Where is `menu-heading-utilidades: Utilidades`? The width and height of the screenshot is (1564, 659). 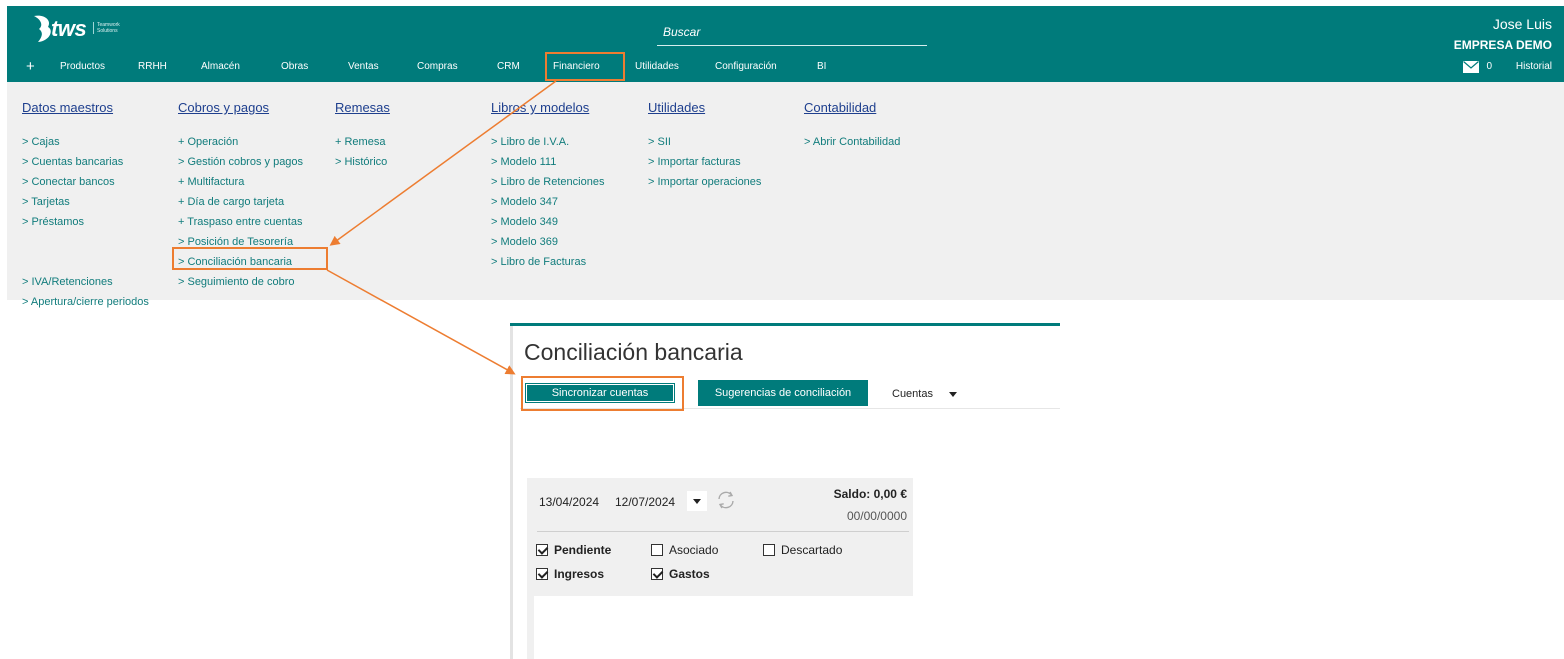 menu-heading-utilidades: Utilidades is located at coordinates (704, 110).